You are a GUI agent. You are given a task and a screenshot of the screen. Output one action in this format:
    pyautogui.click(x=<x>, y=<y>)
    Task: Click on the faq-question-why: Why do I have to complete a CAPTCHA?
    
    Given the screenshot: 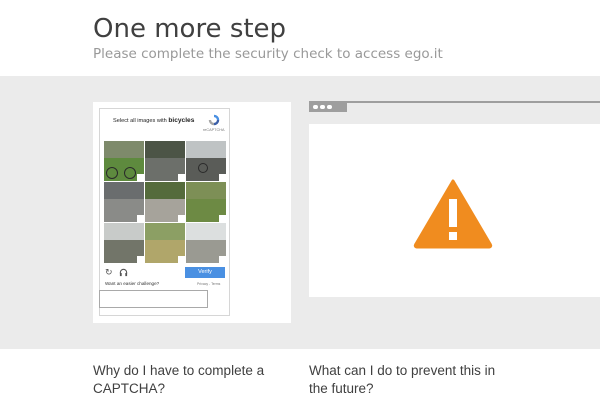 What is the action you would take?
    pyautogui.click(x=179, y=379)
    